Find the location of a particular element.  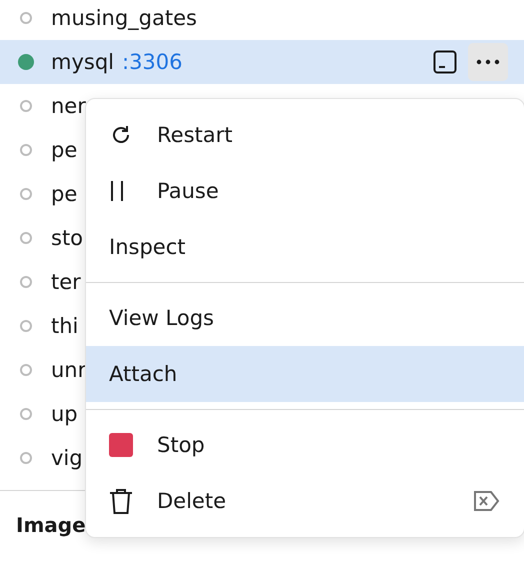

container-name: mysql is located at coordinates (82, 62).